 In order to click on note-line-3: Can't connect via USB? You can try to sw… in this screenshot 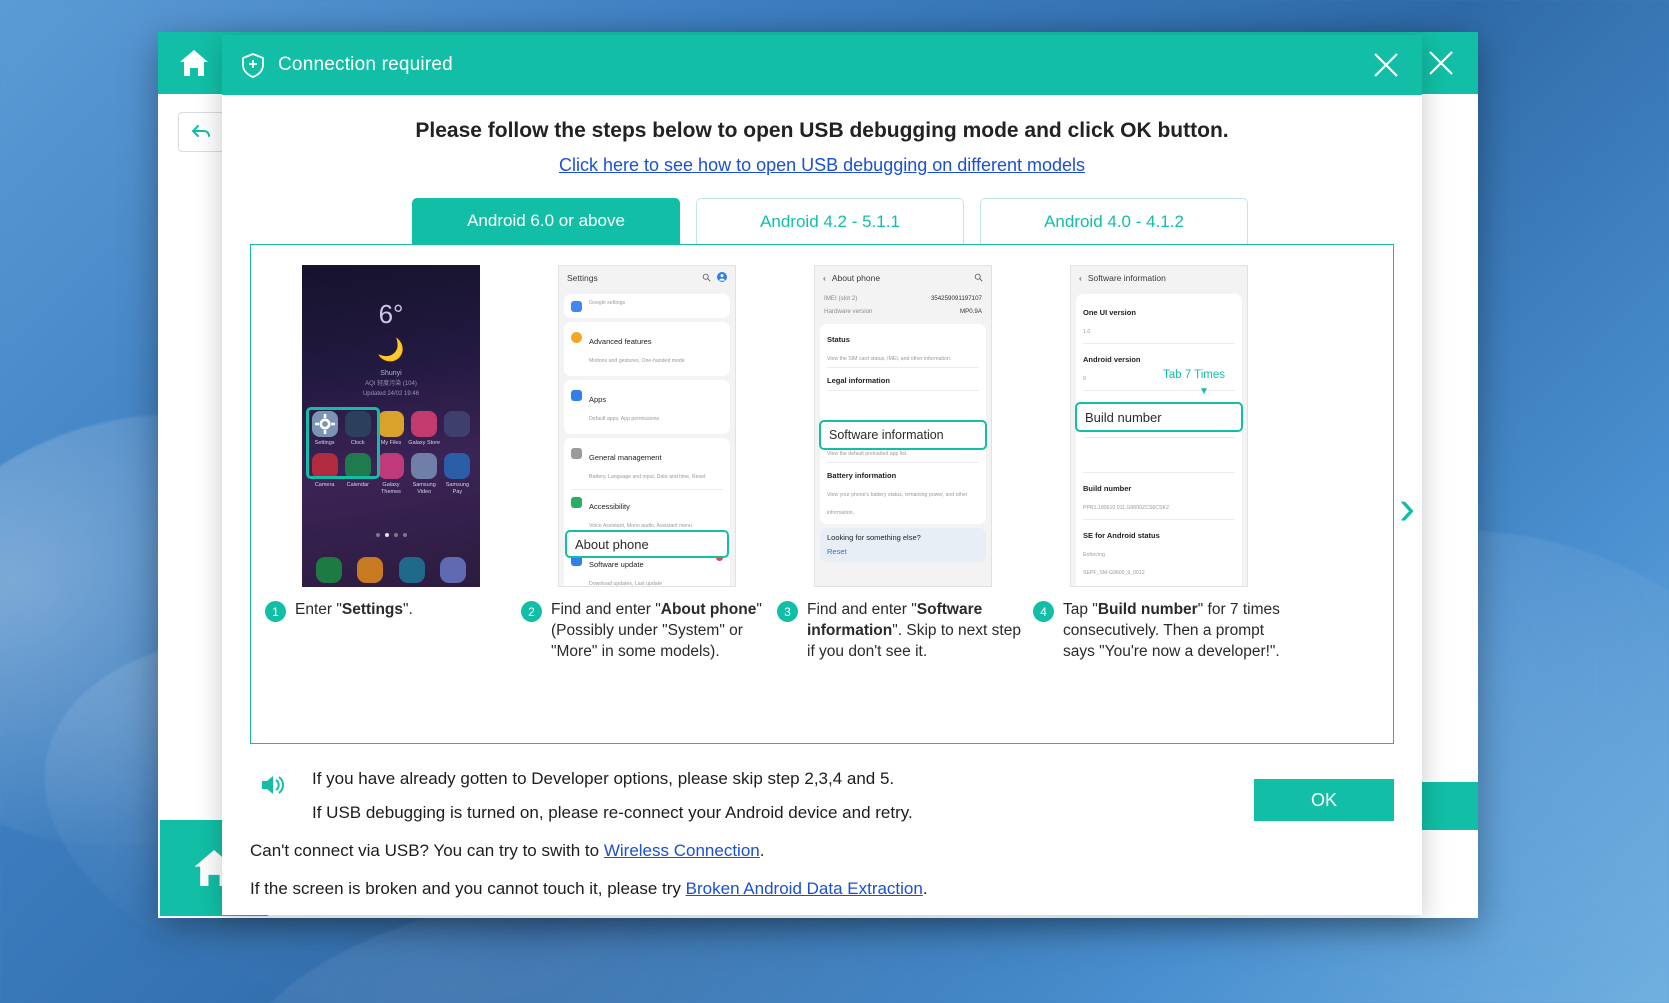, I will do `click(822, 851)`.